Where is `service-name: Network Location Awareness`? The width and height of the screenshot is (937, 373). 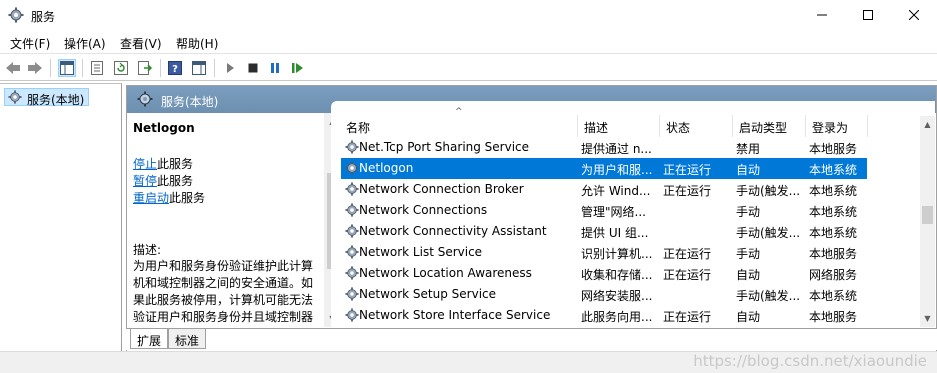 service-name: Network Location Awareness is located at coordinates (445, 273).